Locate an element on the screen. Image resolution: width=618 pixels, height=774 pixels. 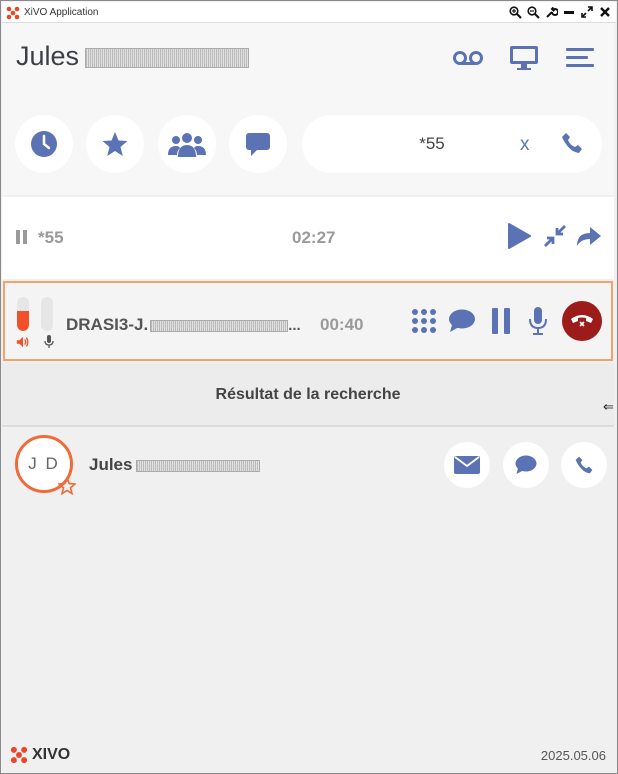
resume-call-button is located at coordinates (519, 236).